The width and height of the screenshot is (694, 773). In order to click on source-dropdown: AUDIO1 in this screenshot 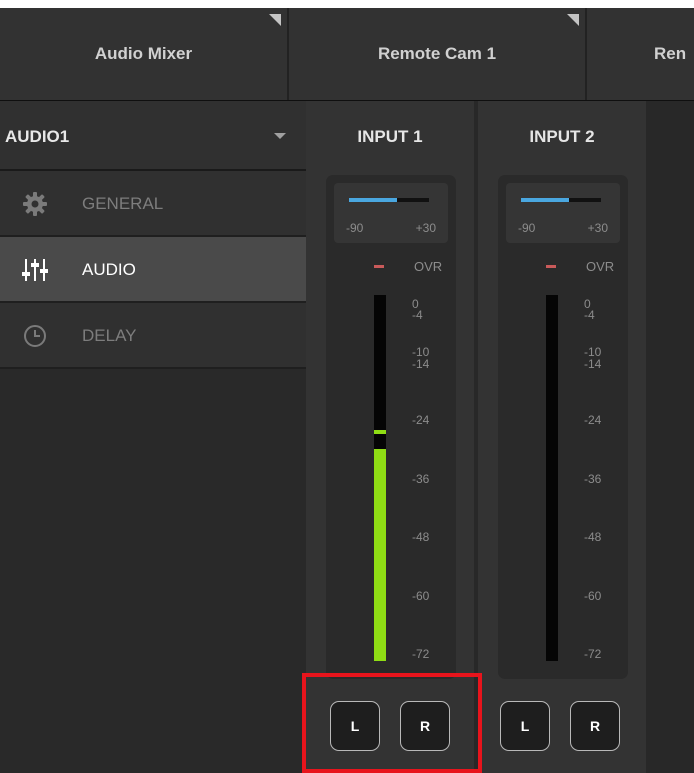, I will do `click(153, 136)`.